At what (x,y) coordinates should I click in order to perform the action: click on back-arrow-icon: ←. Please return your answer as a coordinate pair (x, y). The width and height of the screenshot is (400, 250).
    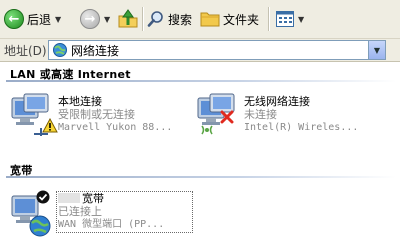
    Looking at the image, I should click on (14, 19).